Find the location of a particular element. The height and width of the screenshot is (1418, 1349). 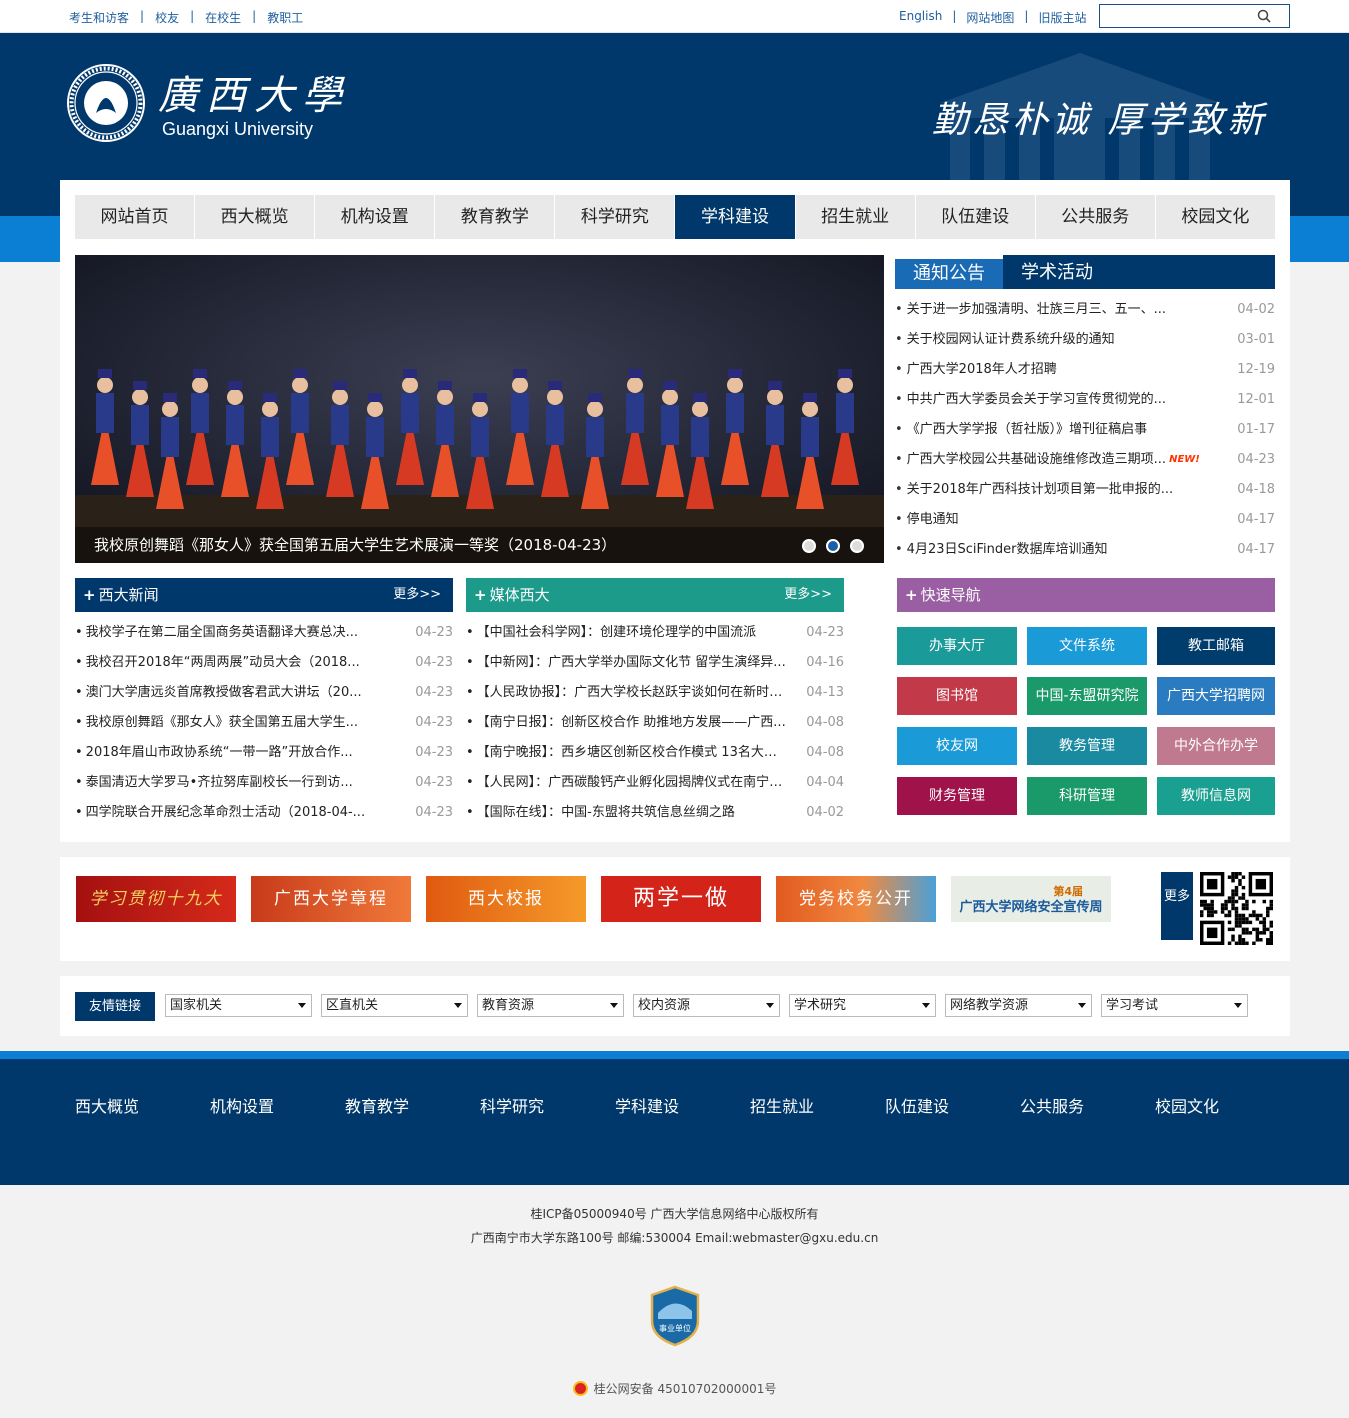

select-campus: 校内资源 is located at coordinates (706, 1005).